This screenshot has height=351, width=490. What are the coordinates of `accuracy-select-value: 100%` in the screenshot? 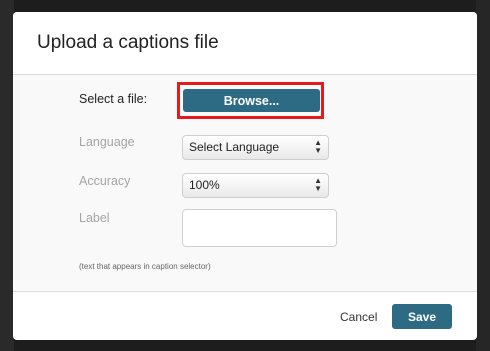 It's located at (204, 185).